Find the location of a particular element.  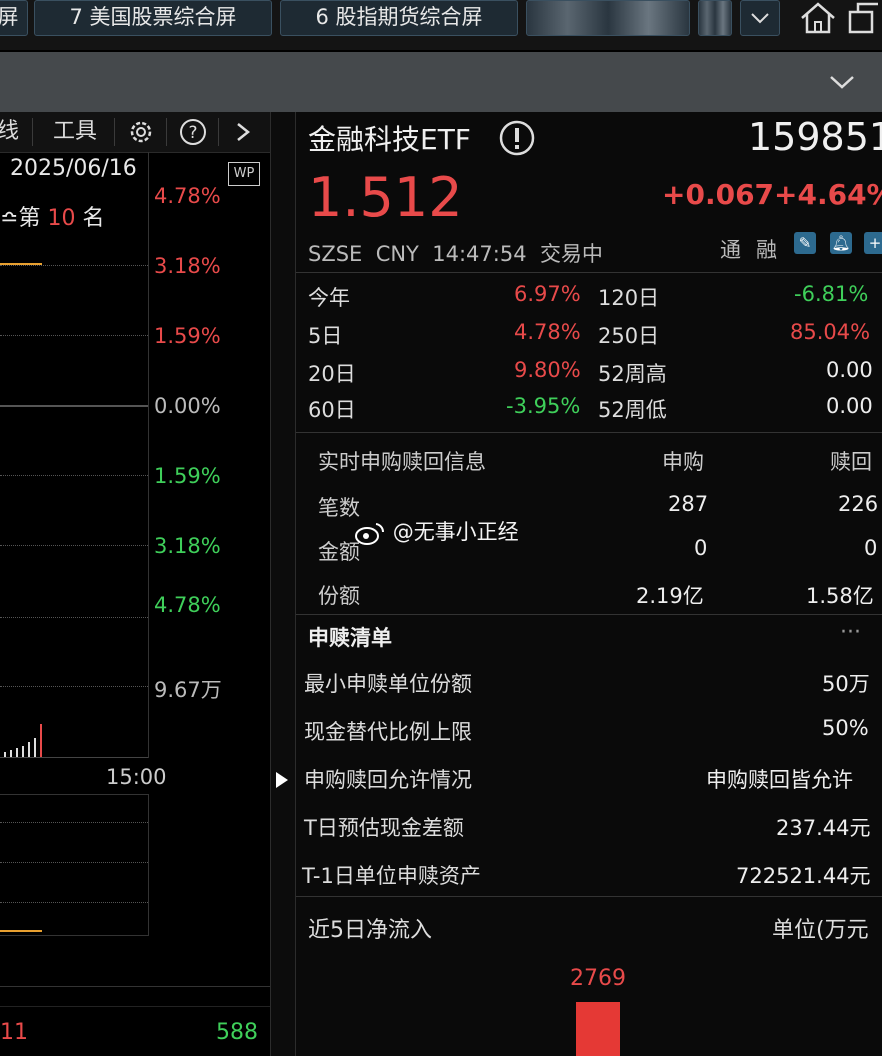

price-change-pct: +4.64% is located at coordinates (828, 194).